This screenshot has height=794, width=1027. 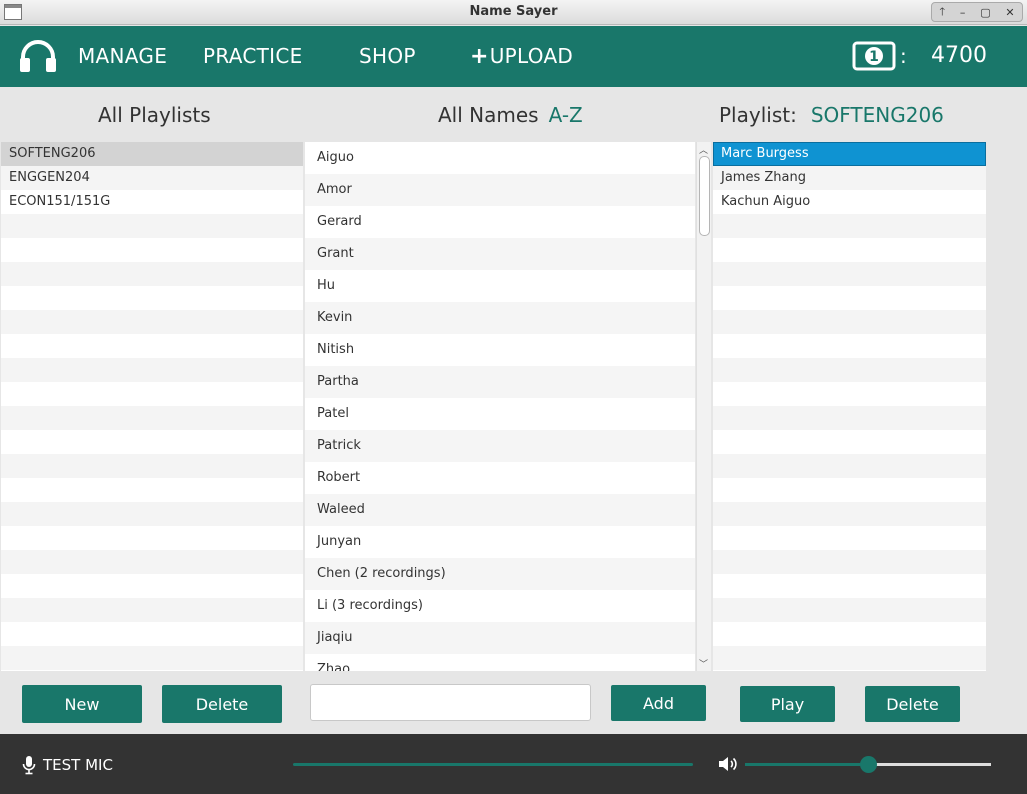 I want to click on current-playlist-name: SOFTENG206, so click(x=877, y=115).